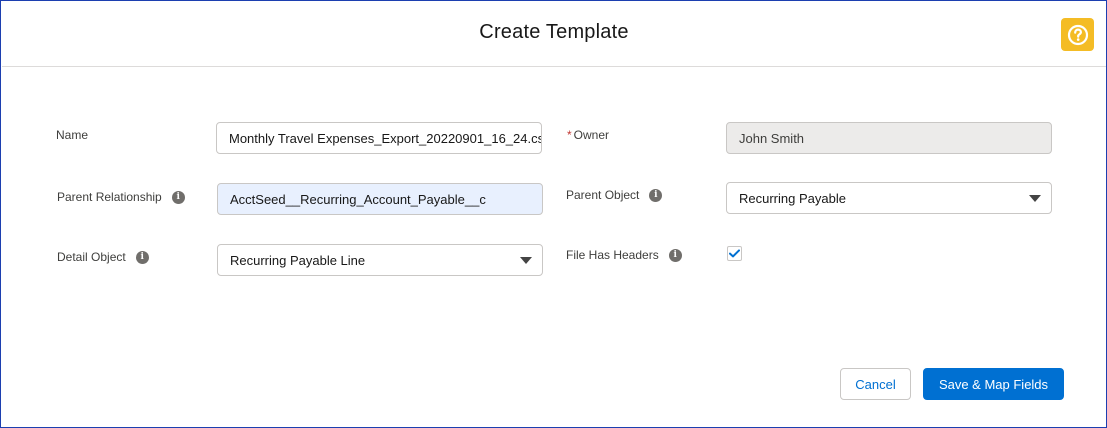 The image size is (1107, 428). I want to click on file-has-headers-checkbox, so click(734, 253).